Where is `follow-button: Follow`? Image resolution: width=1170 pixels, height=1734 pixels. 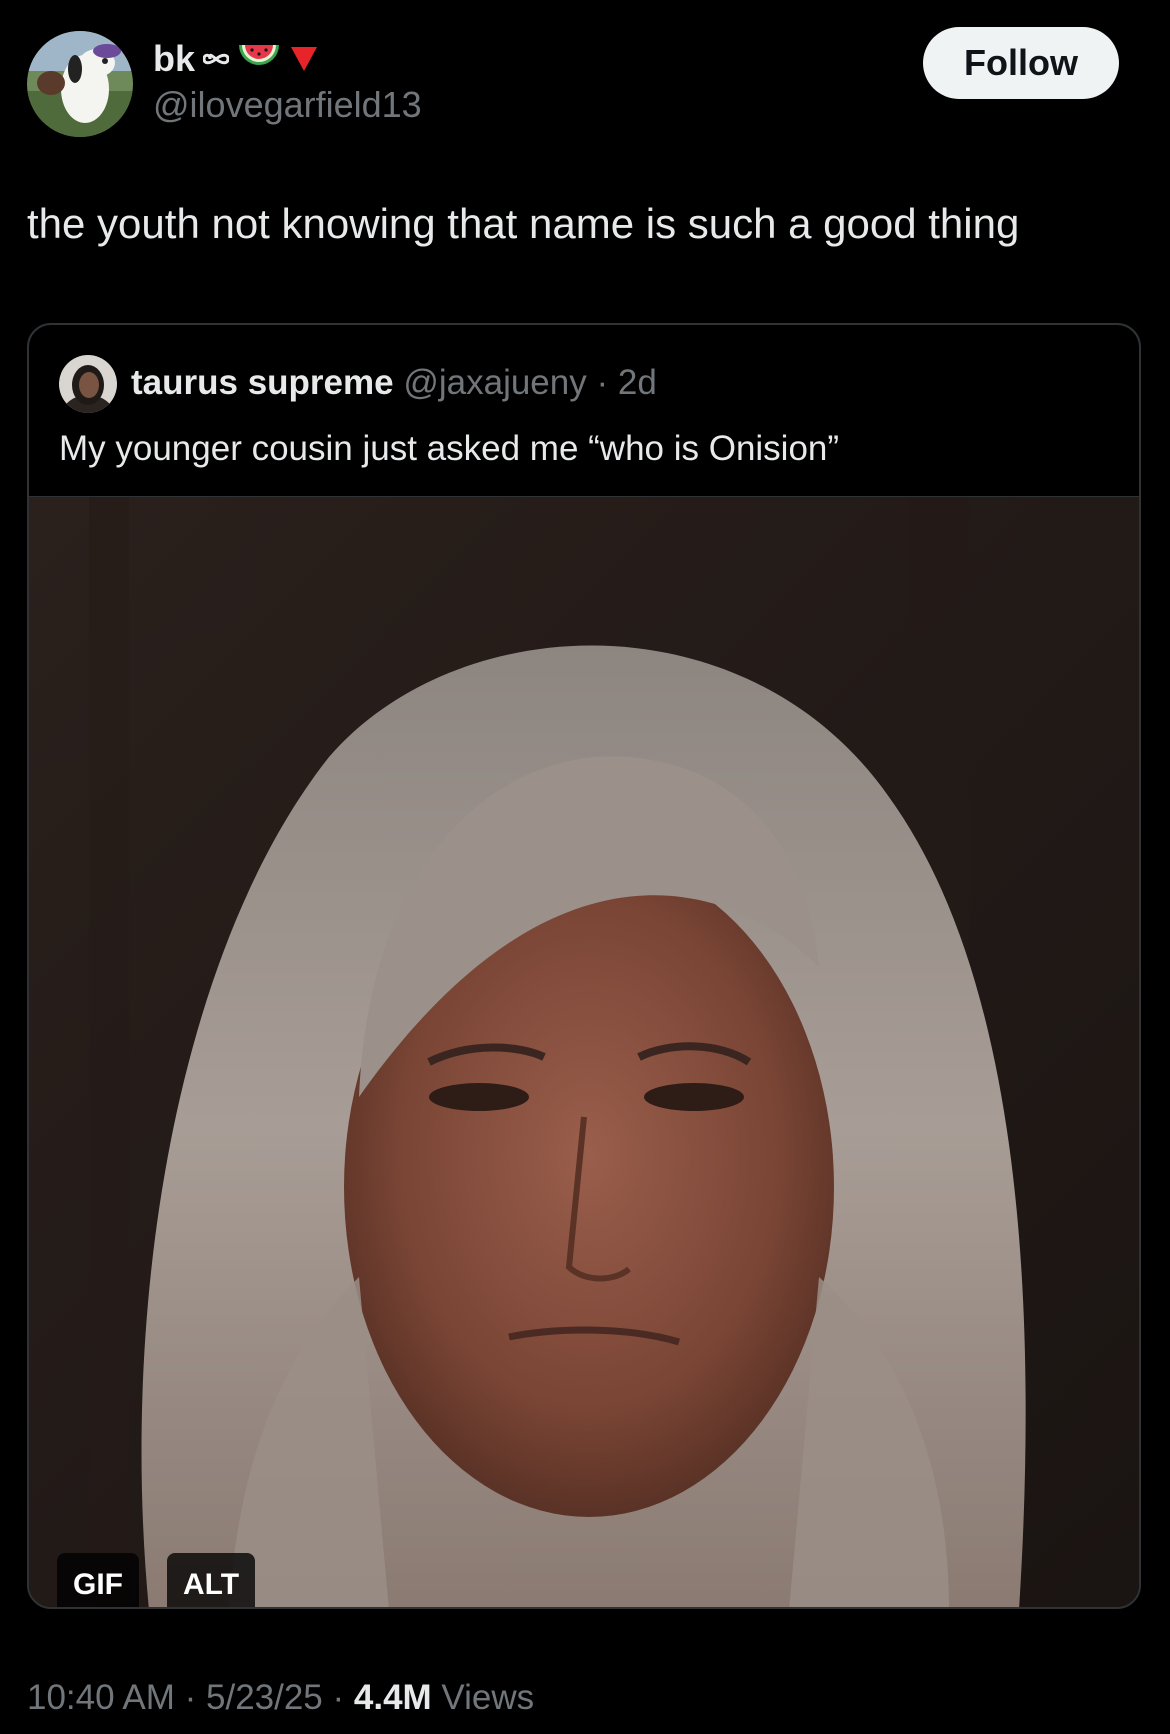 follow-button: Follow is located at coordinates (1021, 63).